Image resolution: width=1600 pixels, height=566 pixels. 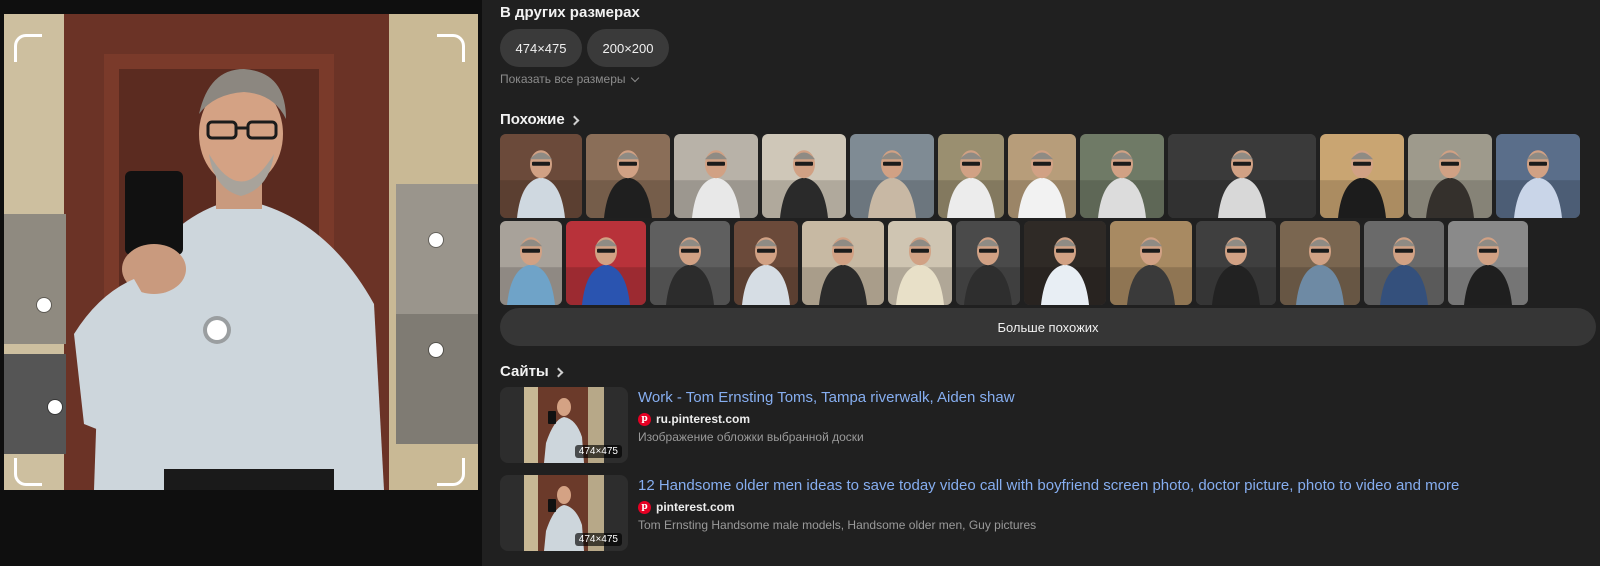 I want to click on crop-corner-bottom-left, so click(x=28, y=472).